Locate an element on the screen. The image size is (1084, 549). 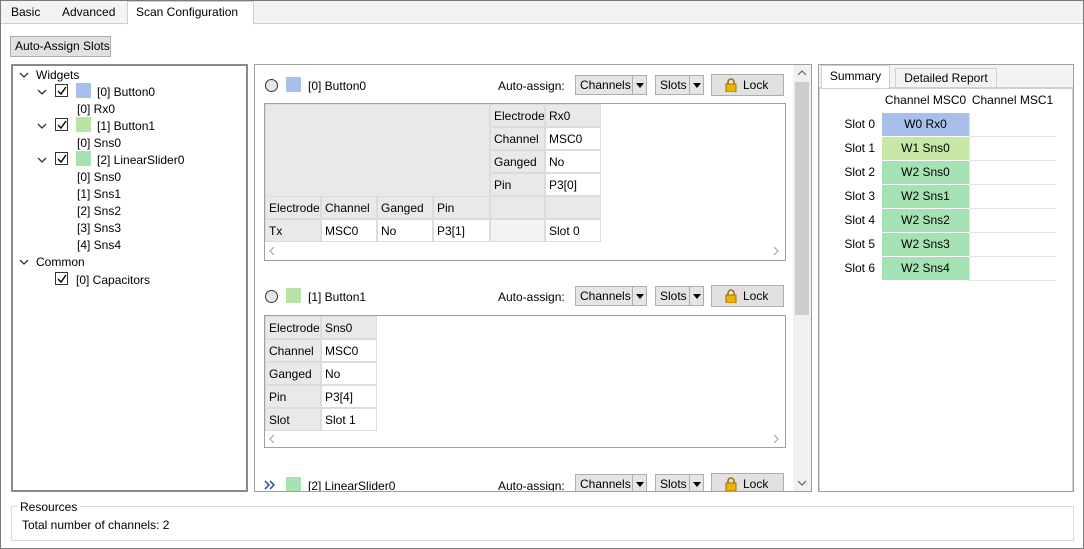
double-chevron-right-icon is located at coordinates (271, 485).